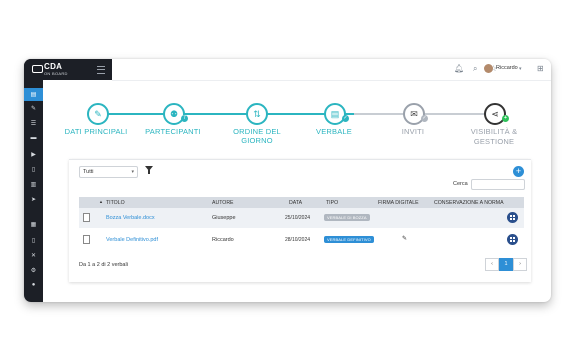  I want to click on pagination-next: ›, so click(520, 264).